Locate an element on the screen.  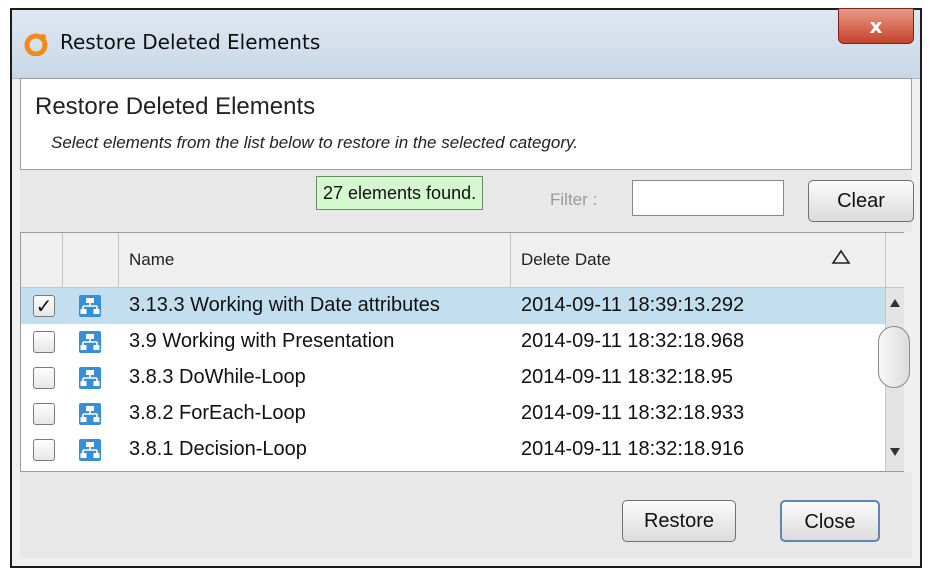
row-checkbox: ✓ is located at coordinates (44, 306).